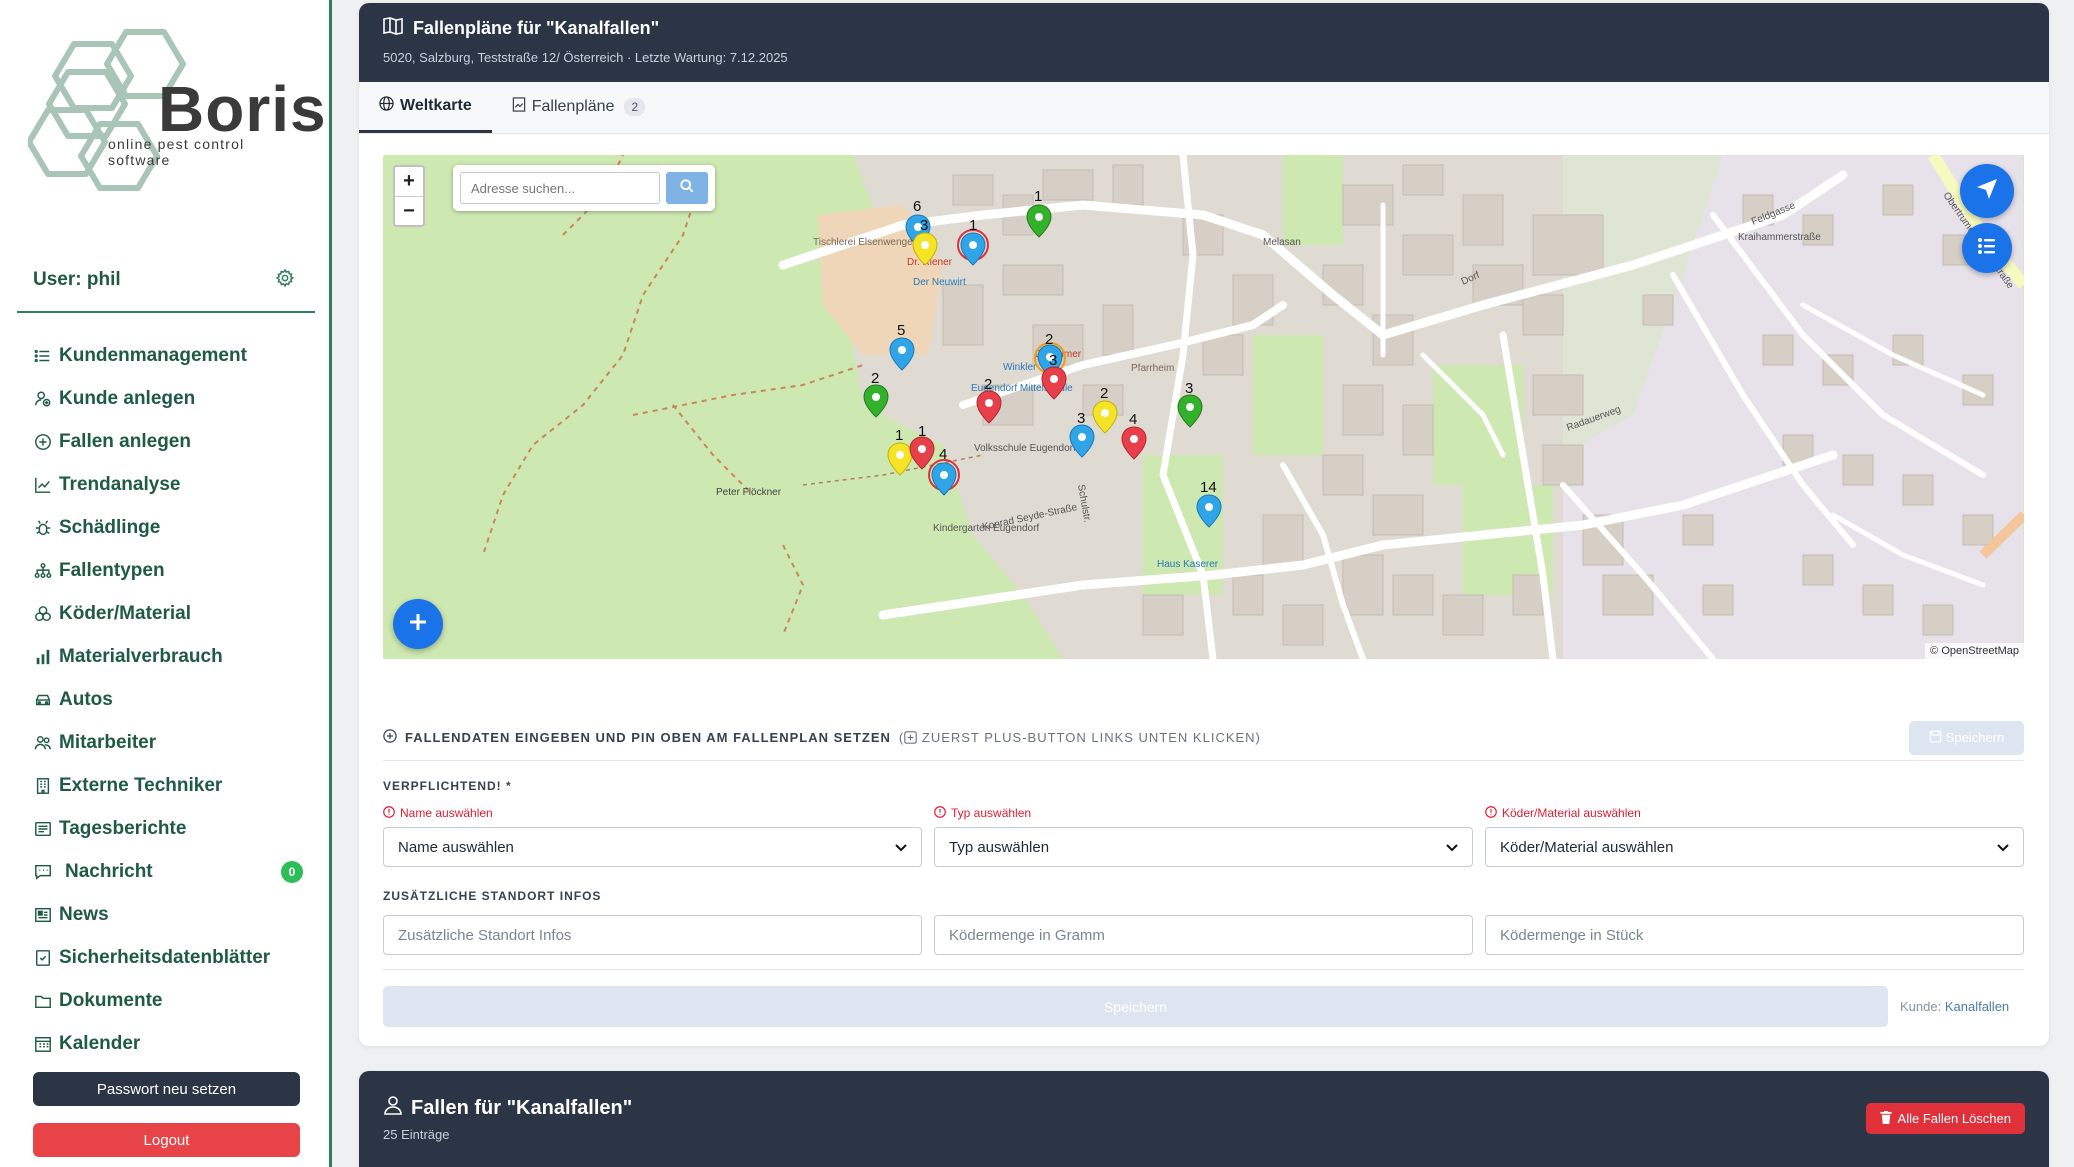 The image size is (2074, 1167). I want to click on save-button: Speichern, so click(1135, 1006).